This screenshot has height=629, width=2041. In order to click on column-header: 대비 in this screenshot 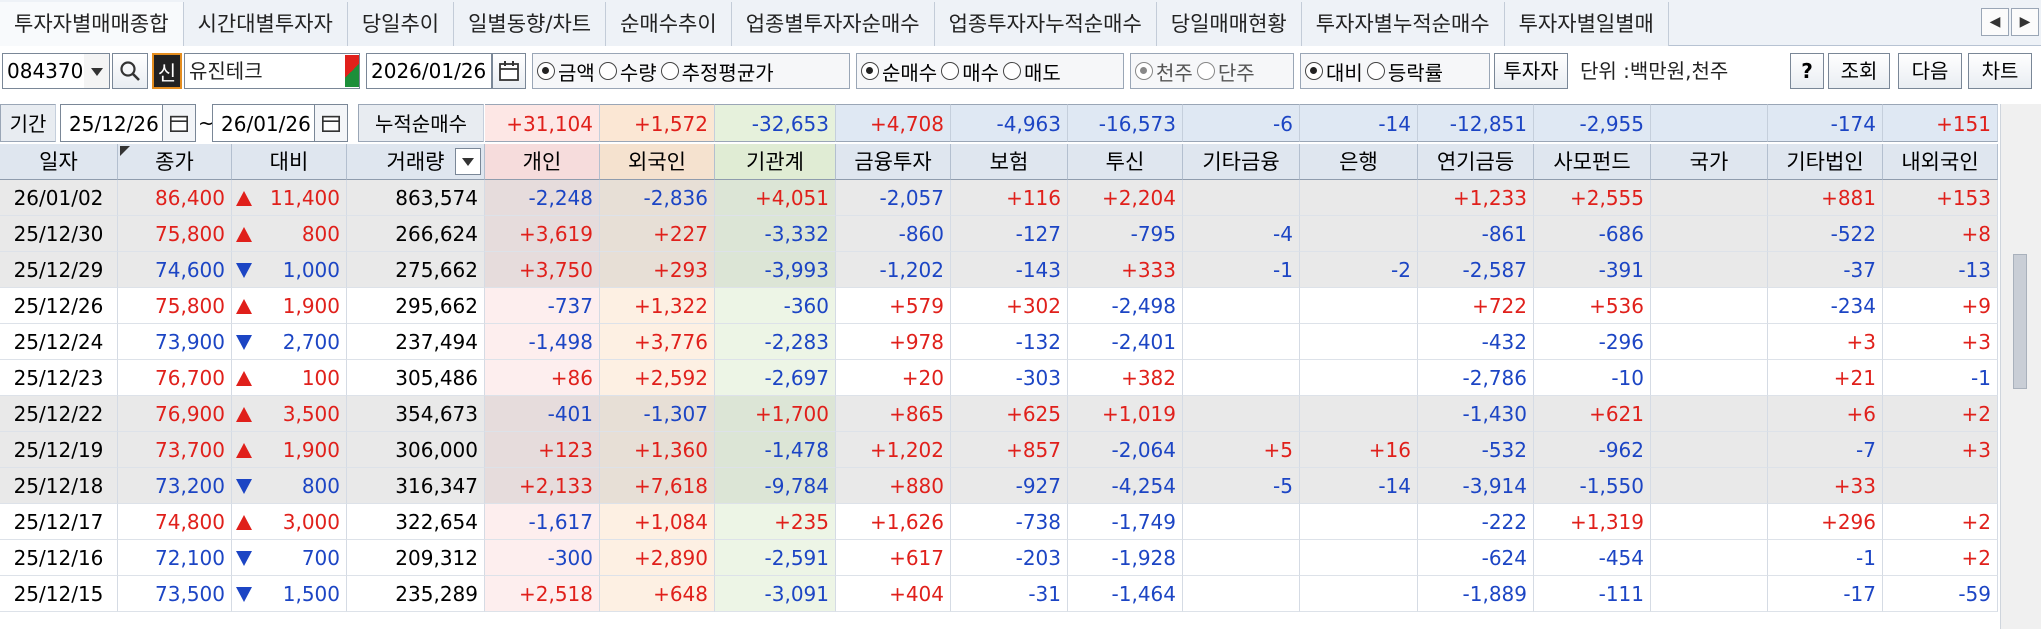, I will do `click(289, 162)`.